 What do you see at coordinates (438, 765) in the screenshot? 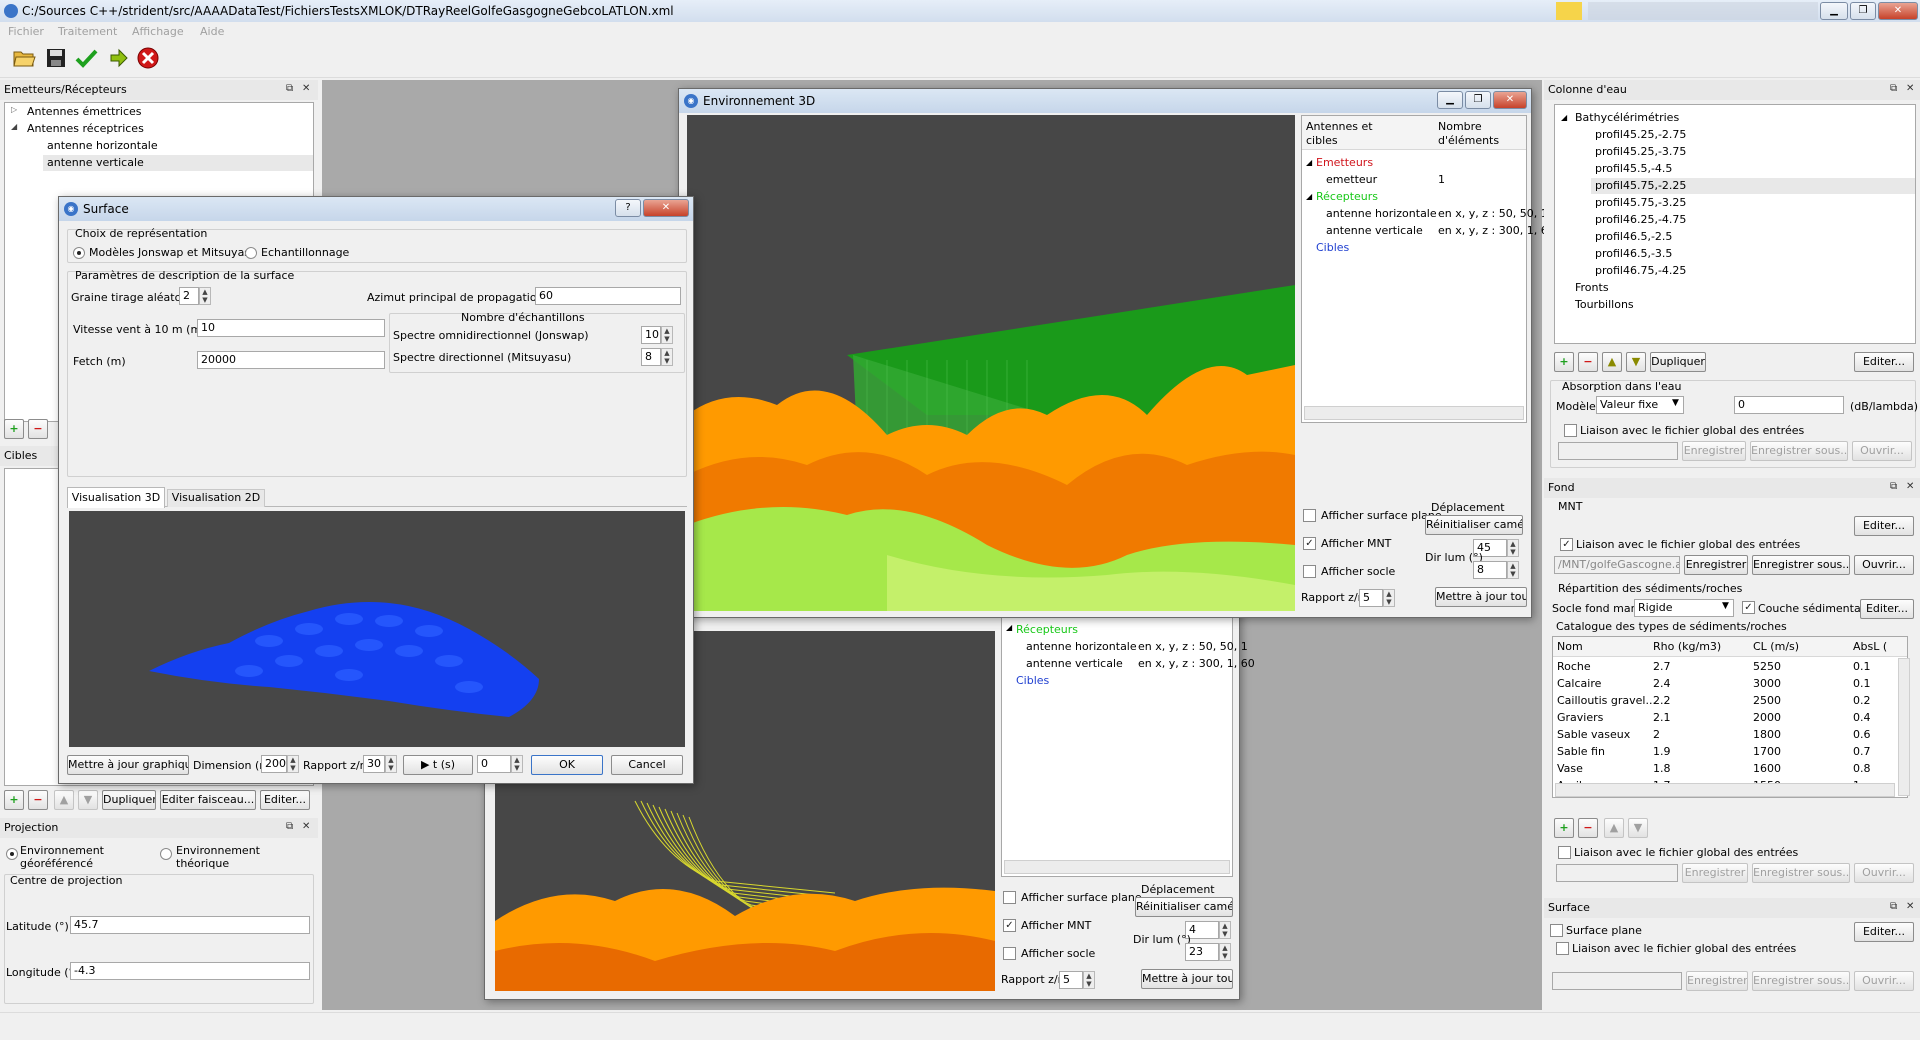
I see `play-t-button: ▶ t (s)` at bounding box center [438, 765].